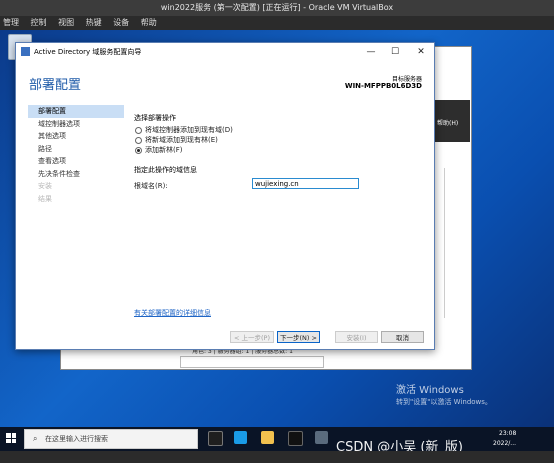 The width and height of the screenshot is (554, 463). I want to click on section-domain-info: 指定此操作的域信息, so click(165, 170).